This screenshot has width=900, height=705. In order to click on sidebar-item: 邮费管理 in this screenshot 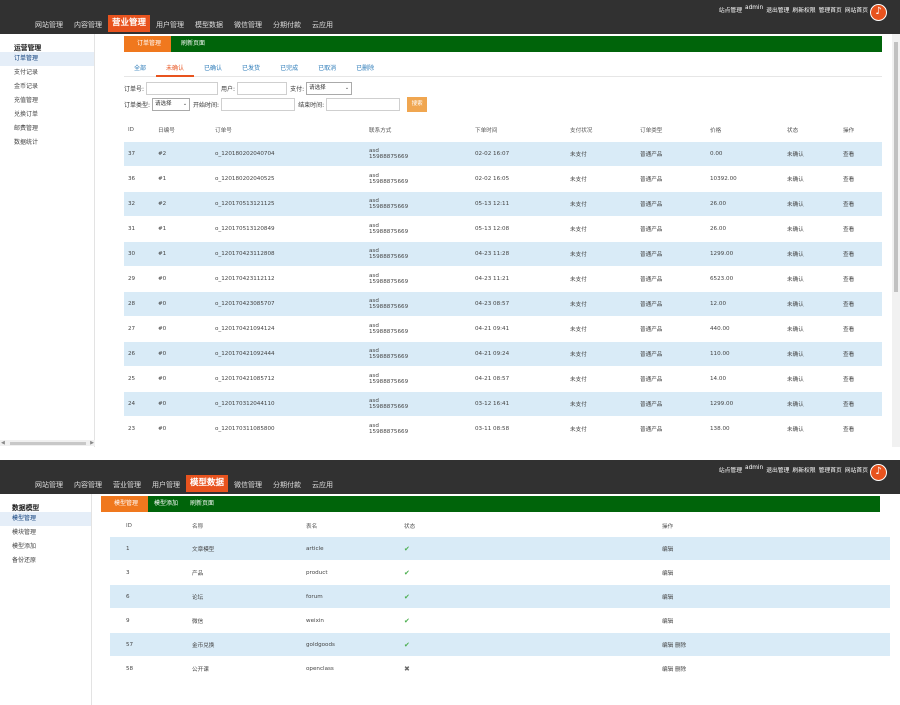, I will do `click(47, 129)`.